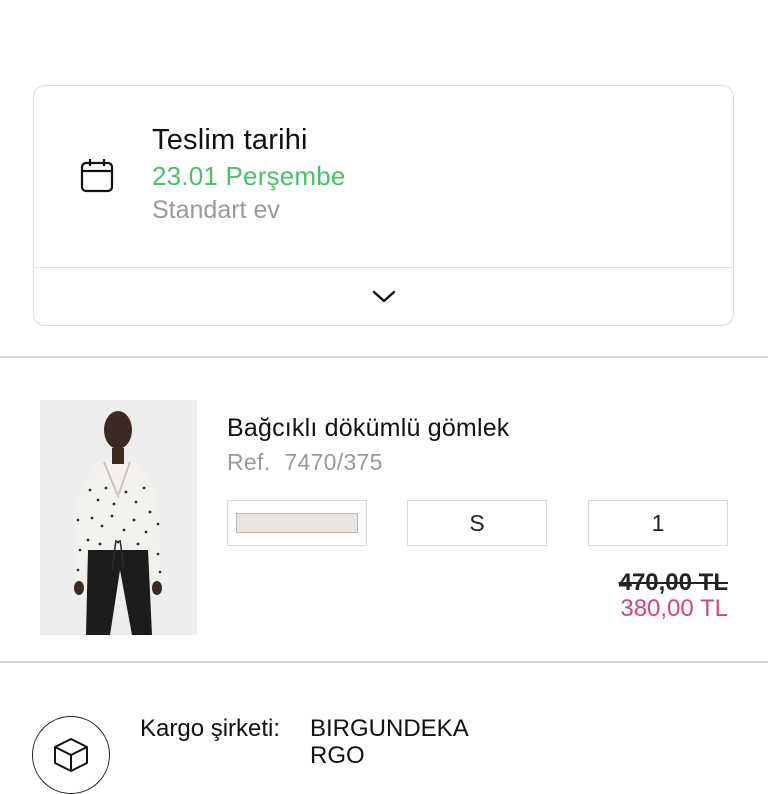  Describe the element at coordinates (210, 728) in the screenshot. I see `cargo-label: Kargo şirketi:` at that location.